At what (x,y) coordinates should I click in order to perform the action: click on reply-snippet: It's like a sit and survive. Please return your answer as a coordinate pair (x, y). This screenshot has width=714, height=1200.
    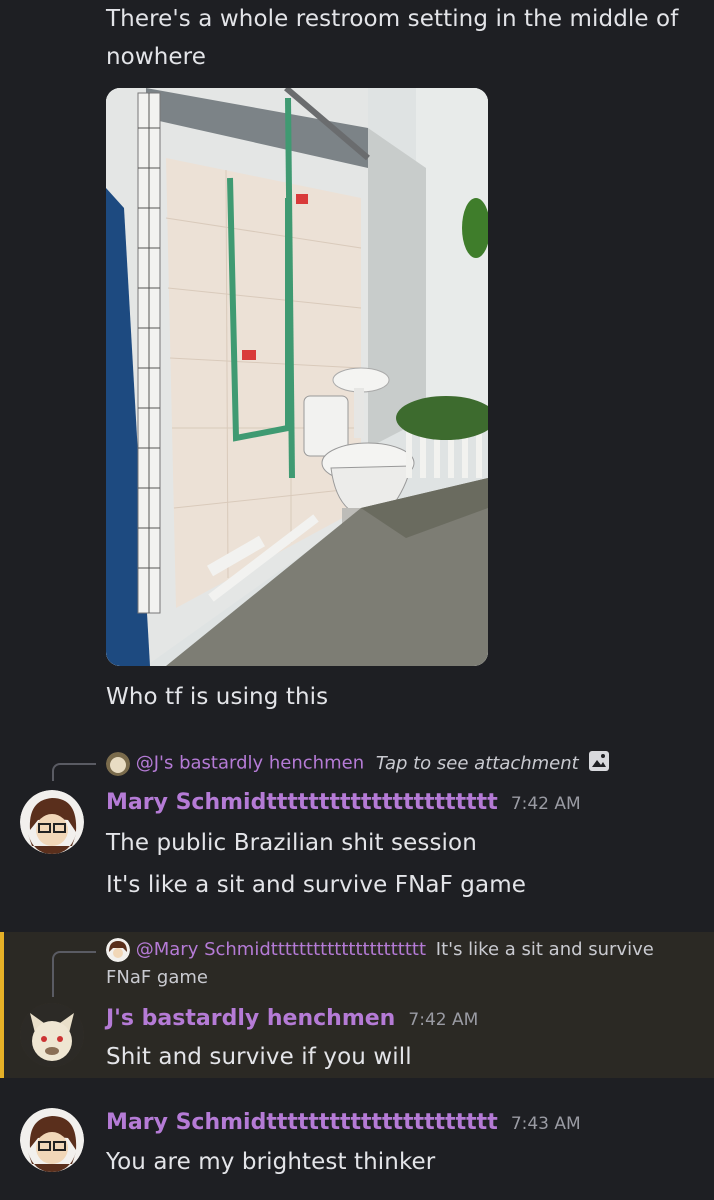
    Looking at the image, I should click on (544, 949).